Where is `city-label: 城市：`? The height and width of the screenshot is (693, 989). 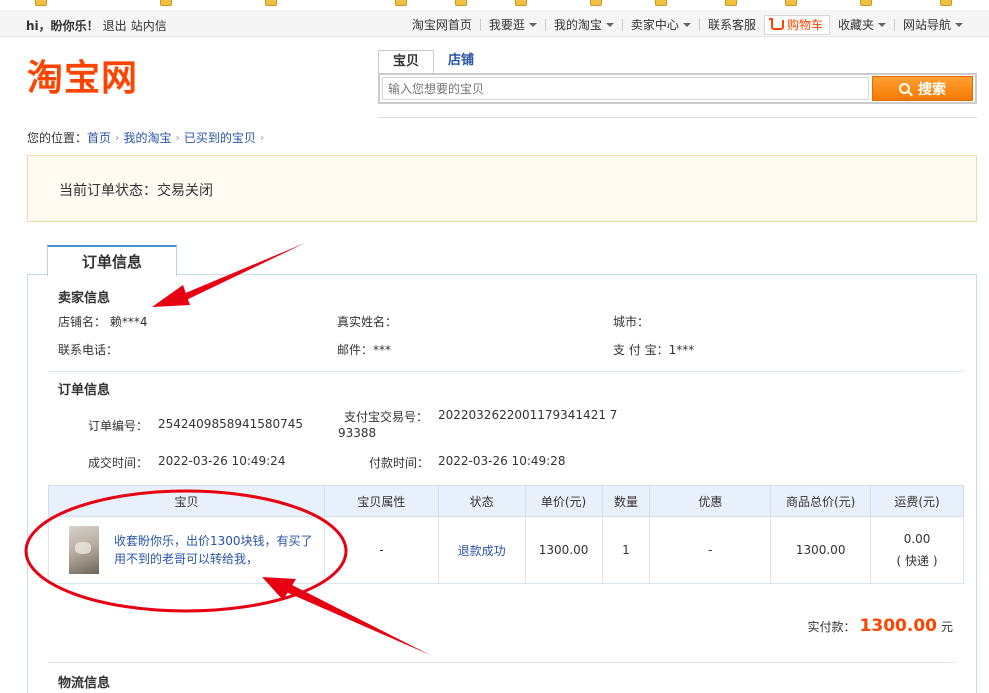 city-label: 城市： is located at coordinates (631, 322).